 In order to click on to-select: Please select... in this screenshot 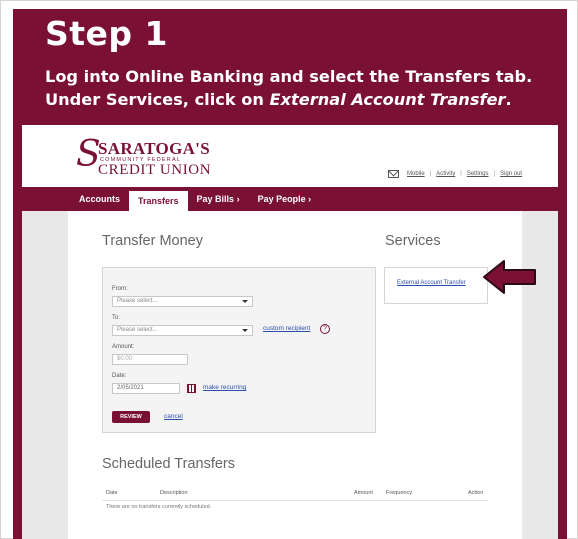, I will do `click(182, 330)`.